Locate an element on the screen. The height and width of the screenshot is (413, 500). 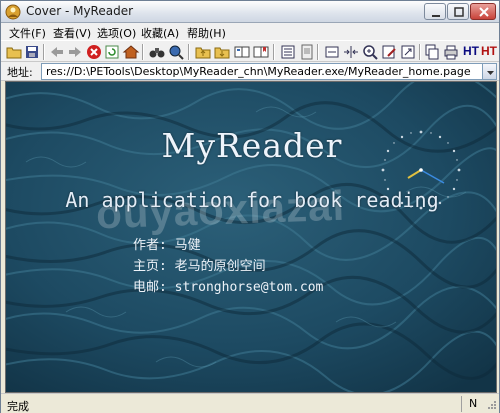
back-arrow-icon is located at coordinates (57, 52).